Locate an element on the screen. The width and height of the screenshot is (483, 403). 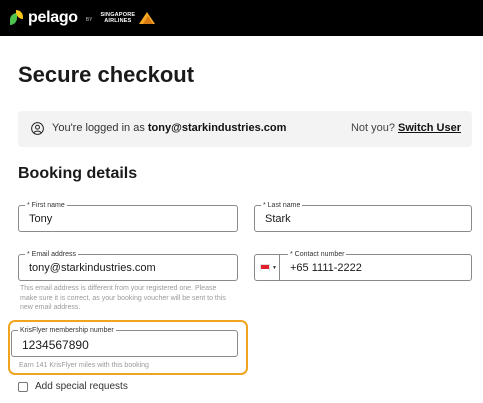
booking-details-title: Booking details is located at coordinates (78, 173).